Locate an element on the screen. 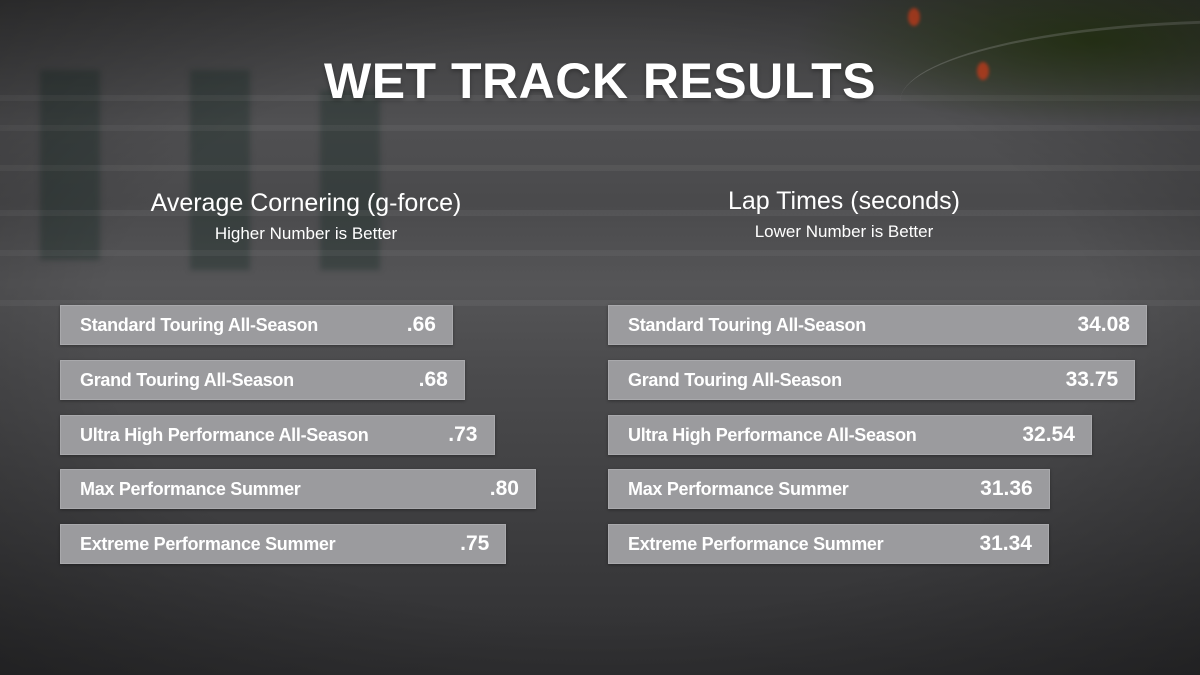 This screenshot has height=675, width=1200. cornering-bar: Standard Touring All-Season .66 is located at coordinates (256, 325).